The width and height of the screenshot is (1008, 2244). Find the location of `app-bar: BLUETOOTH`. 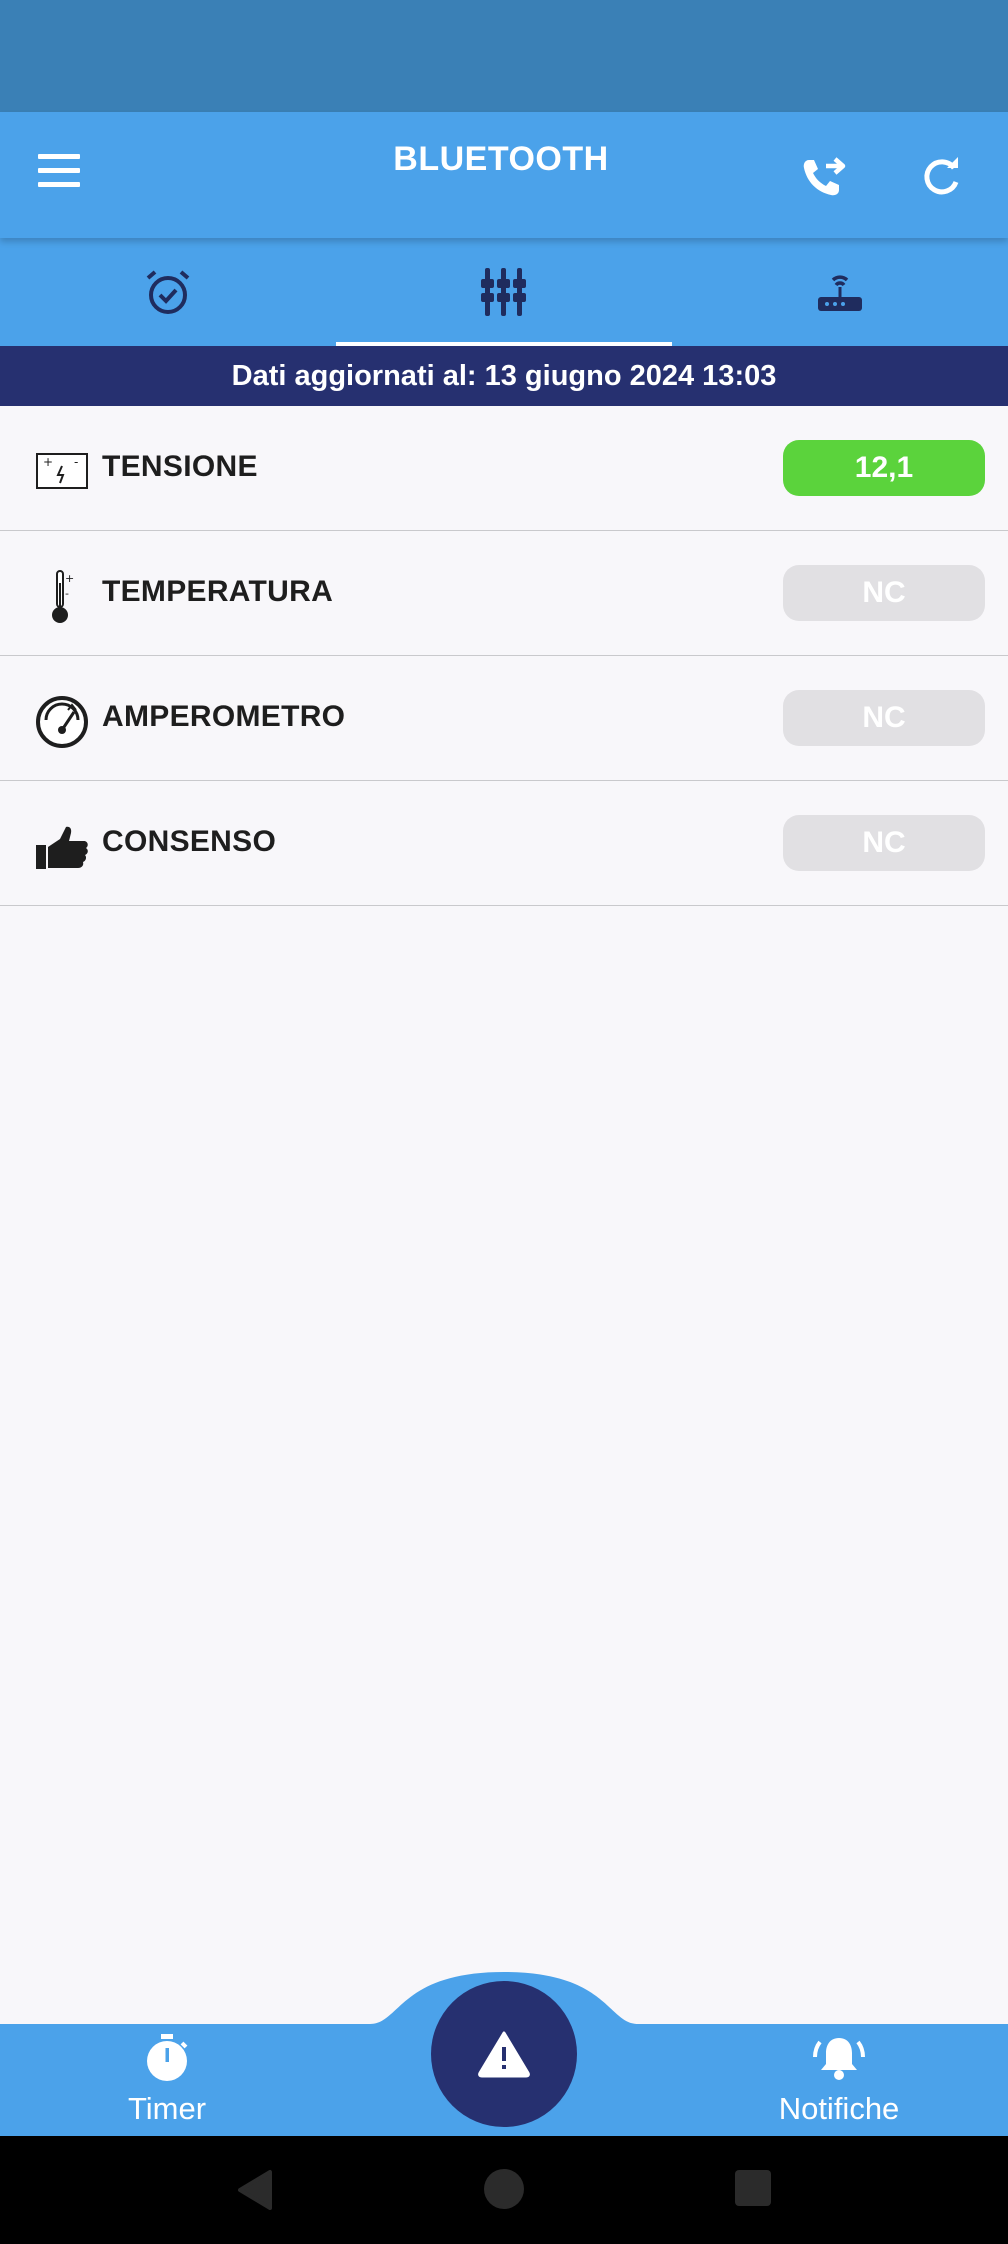

app-bar: BLUETOOTH is located at coordinates (504, 175).